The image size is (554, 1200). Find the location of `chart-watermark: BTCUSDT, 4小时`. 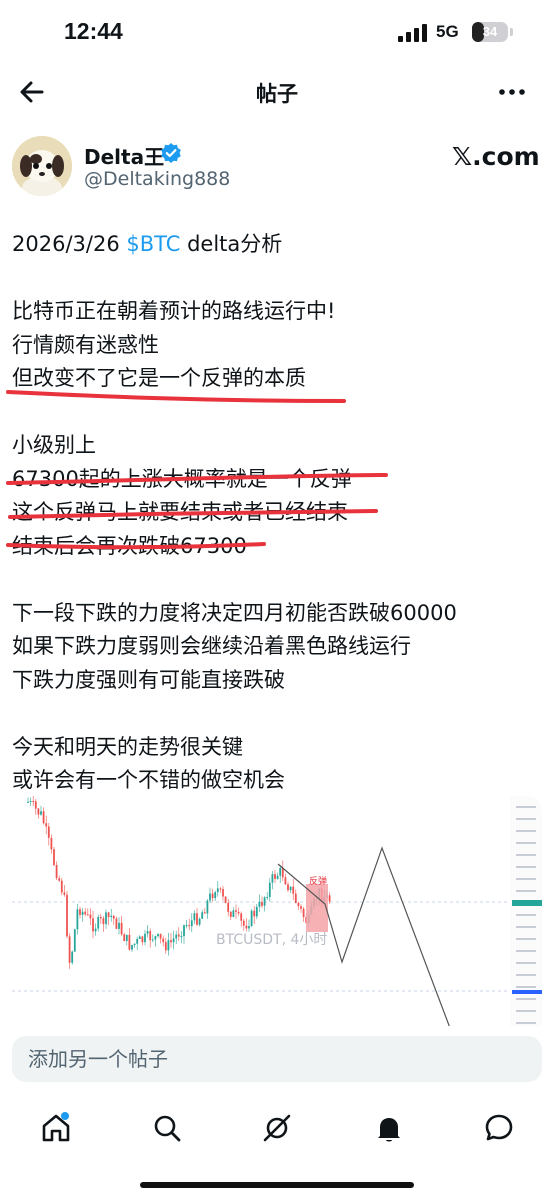

chart-watermark: BTCUSDT, 4小时 is located at coordinates (271, 940).